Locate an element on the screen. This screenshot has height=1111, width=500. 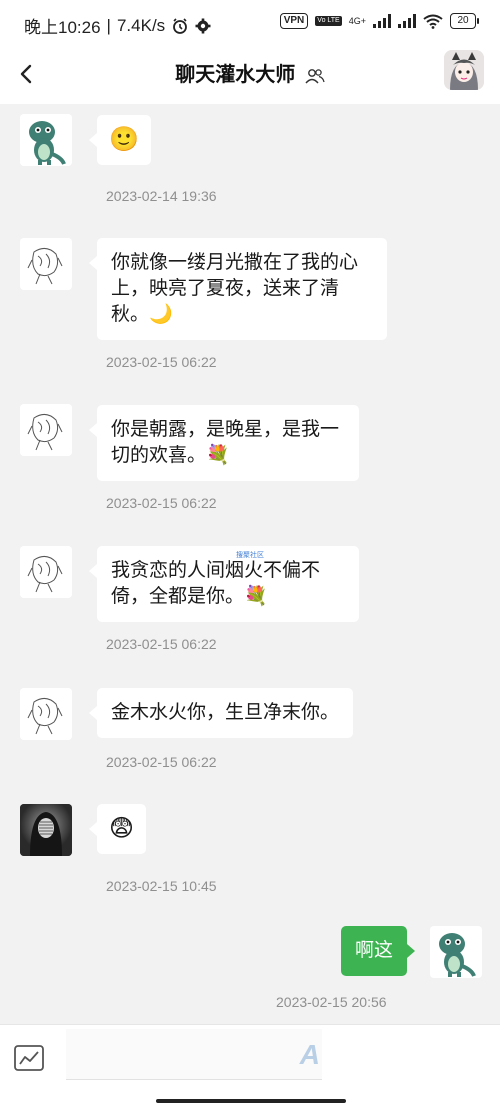
status-left: 晚上10:26 | 7.4K/s is located at coordinates (117, 25).